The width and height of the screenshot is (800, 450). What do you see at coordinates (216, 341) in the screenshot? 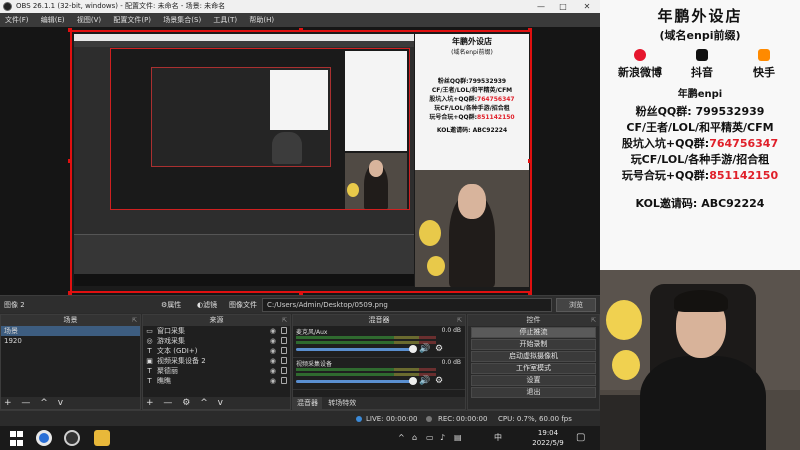
I see `source-item: ◎ 游戏采集 ◉` at bounding box center [216, 341].